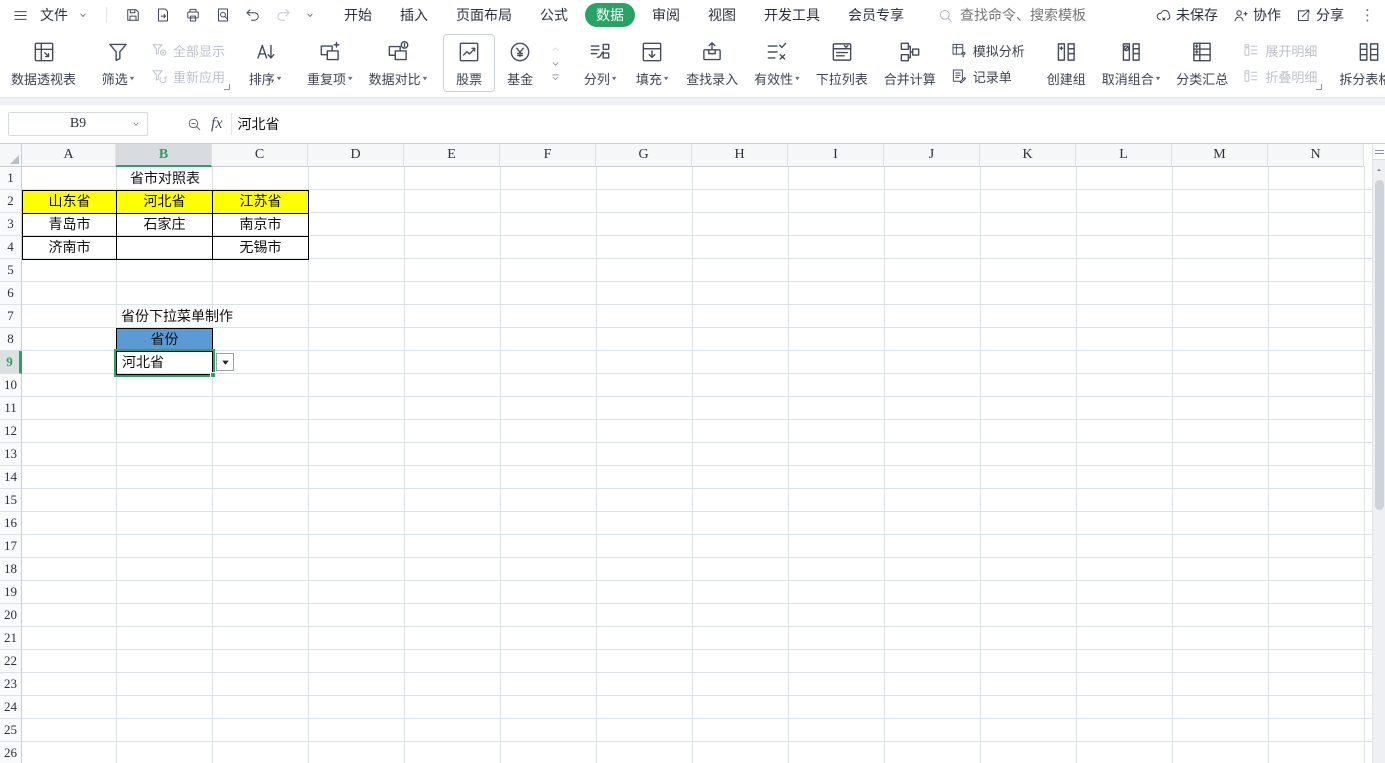 The height and width of the screenshot is (763, 1385). What do you see at coordinates (1035, 15) in the screenshot?
I see `search-input` at bounding box center [1035, 15].